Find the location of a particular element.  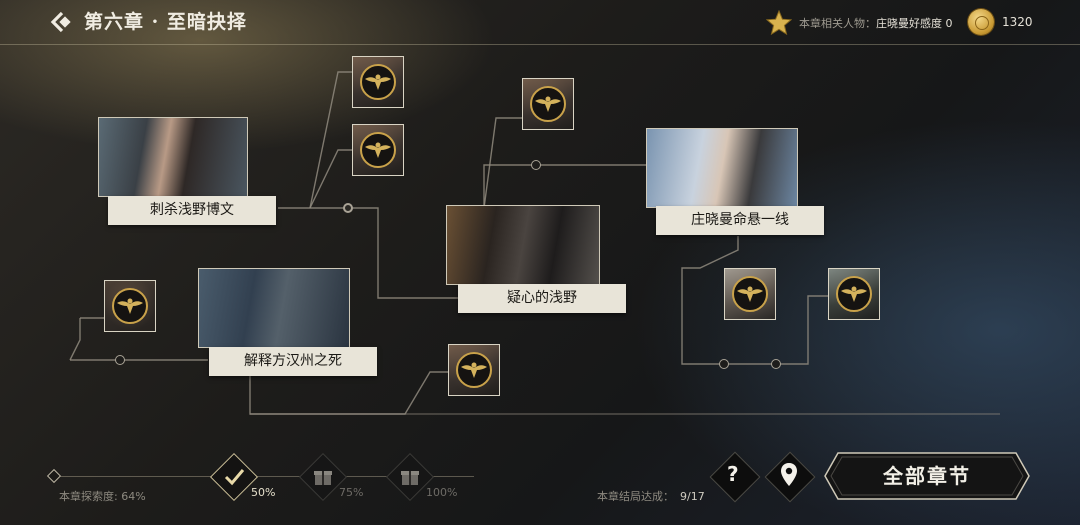

ending-progress: 本章结局达成： 9/17 is located at coordinates (651, 496).